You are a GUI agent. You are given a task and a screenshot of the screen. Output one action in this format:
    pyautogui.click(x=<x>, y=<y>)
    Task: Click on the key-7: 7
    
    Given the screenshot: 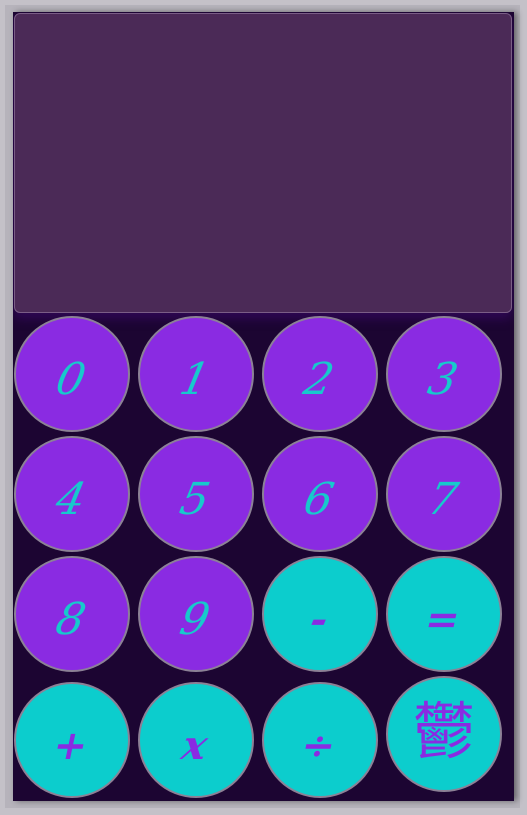 What is the action you would take?
    pyautogui.click(x=444, y=494)
    